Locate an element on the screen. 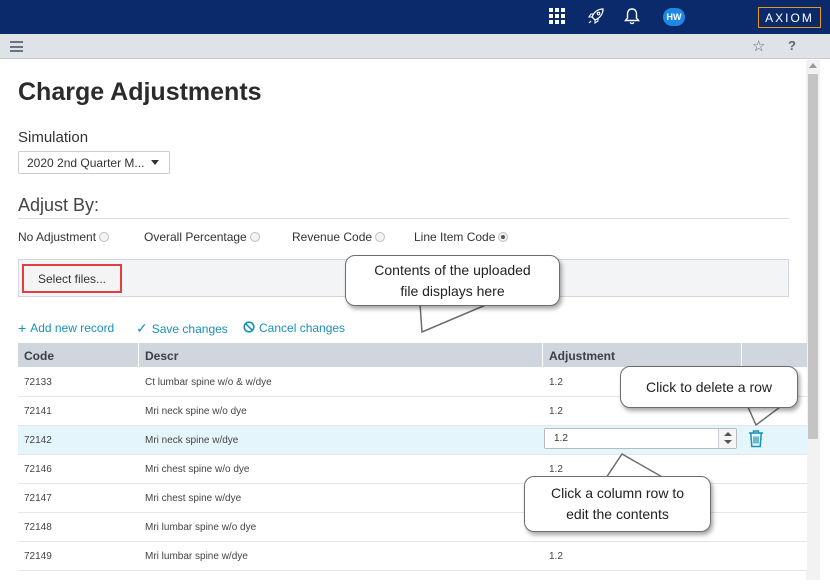 The image size is (830, 585). cancel-changes-label: Cancel changes is located at coordinates (302, 328).